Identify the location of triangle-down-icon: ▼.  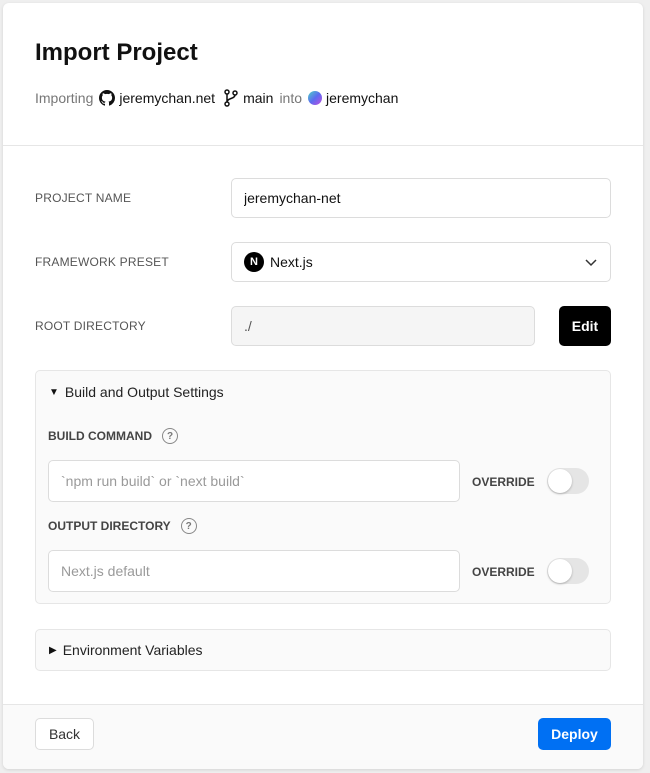
(54, 392).